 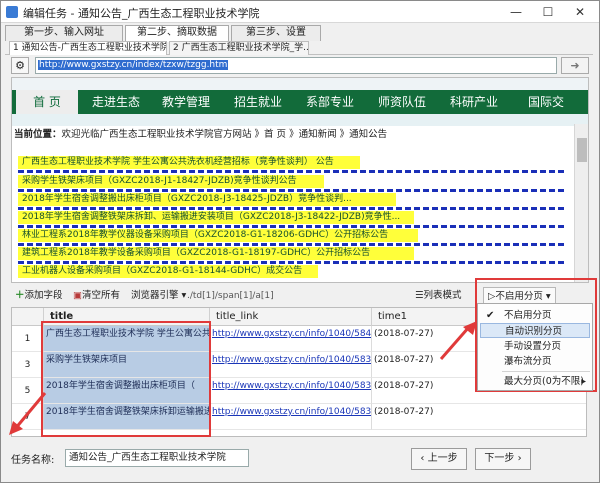 I want to click on menu-item-no-paging: ✔ 不启用分页, so click(x=535, y=315).